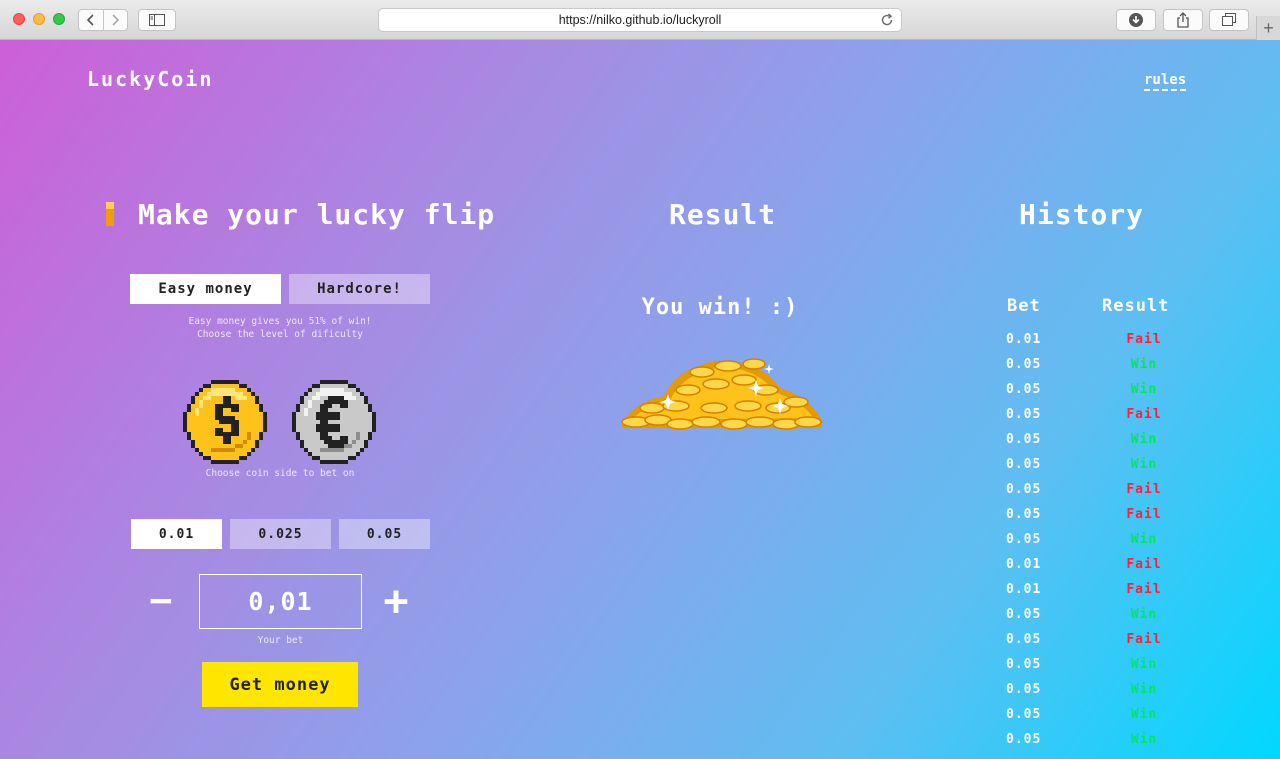 This screenshot has height=759, width=1280. What do you see at coordinates (396, 600) in the screenshot?
I see `increase-bet-button: +` at bounding box center [396, 600].